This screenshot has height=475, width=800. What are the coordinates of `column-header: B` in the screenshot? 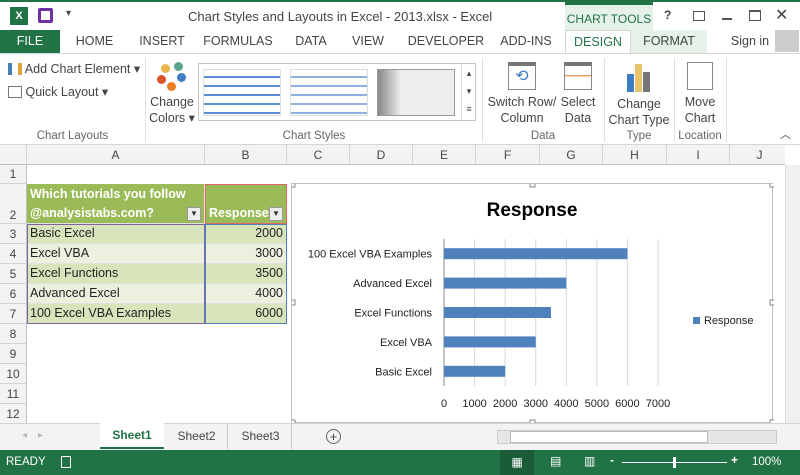 It's located at (246, 155).